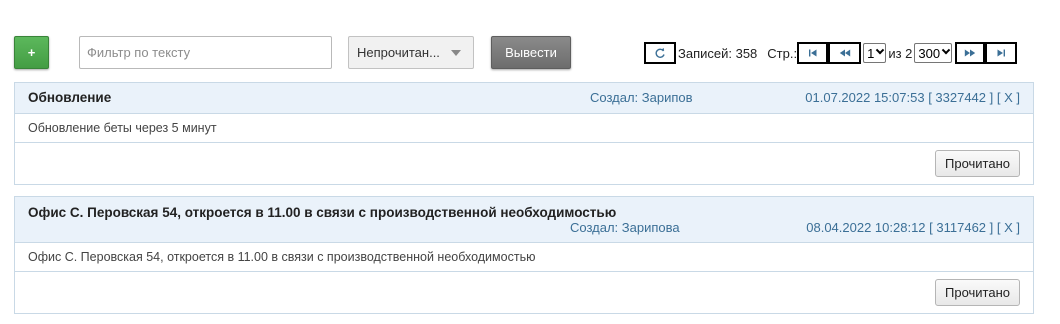  What do you see at coordinates (667, 97) in the screenshot?
I see `author-link: Зарипов` at bounding box center [667, 97].